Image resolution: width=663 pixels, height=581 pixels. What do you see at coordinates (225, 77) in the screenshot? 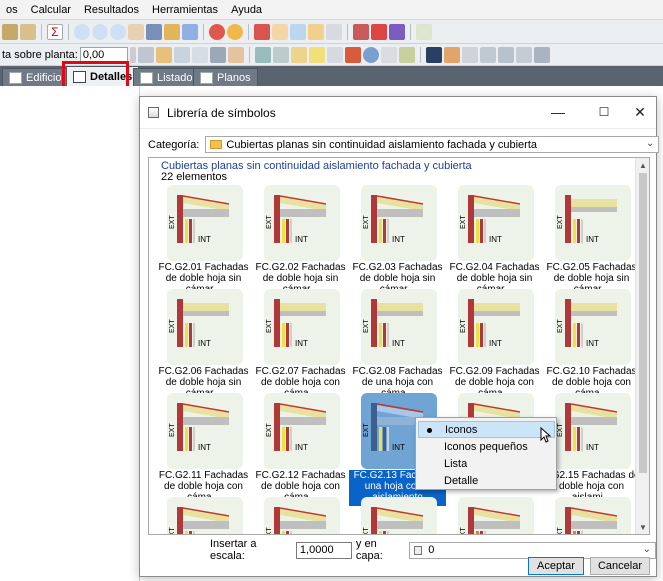
I see `tab-planos: Planos` at bounding box center [225, 77].